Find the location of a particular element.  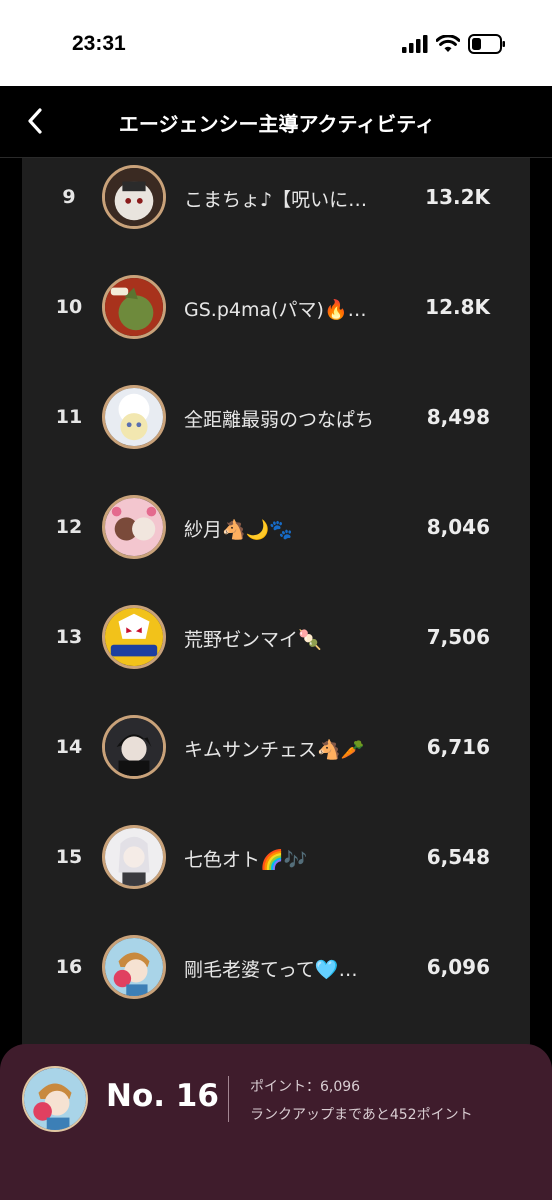

rank-up-remaining: ランクアップまであと452ポイント is located at coordinates (361, 1115).